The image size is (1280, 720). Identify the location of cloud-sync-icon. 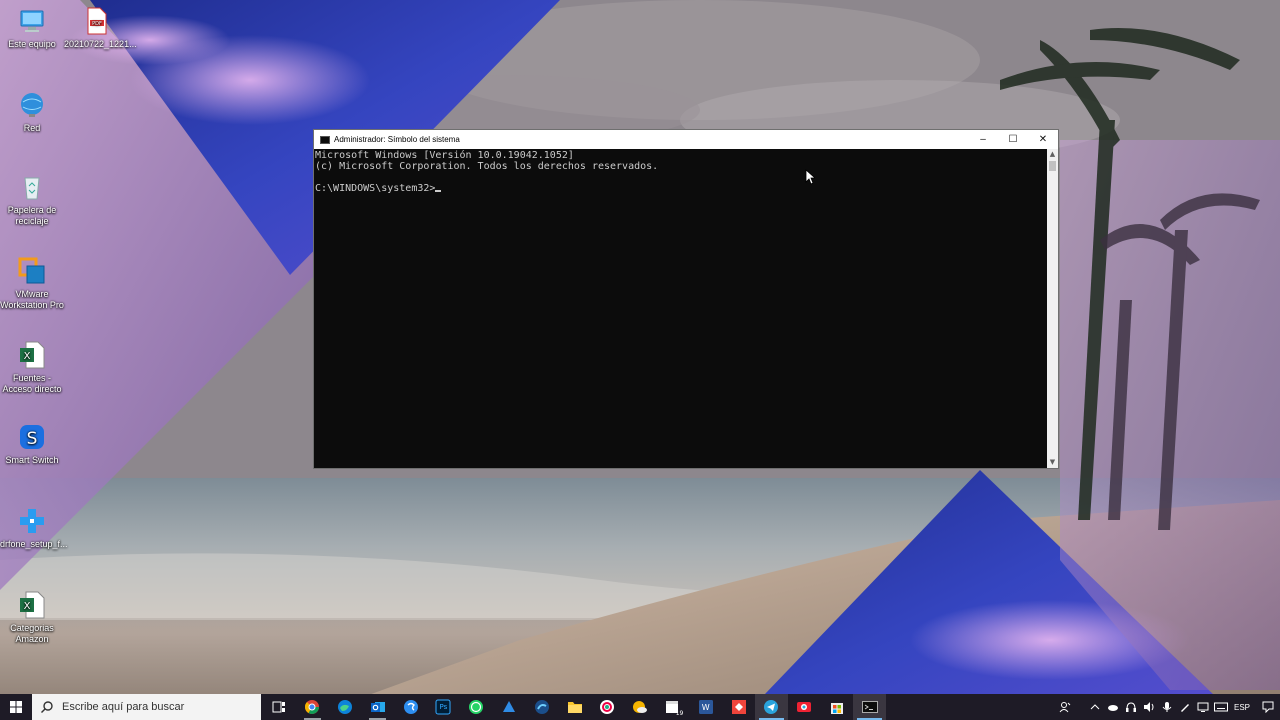
(1113, 707).